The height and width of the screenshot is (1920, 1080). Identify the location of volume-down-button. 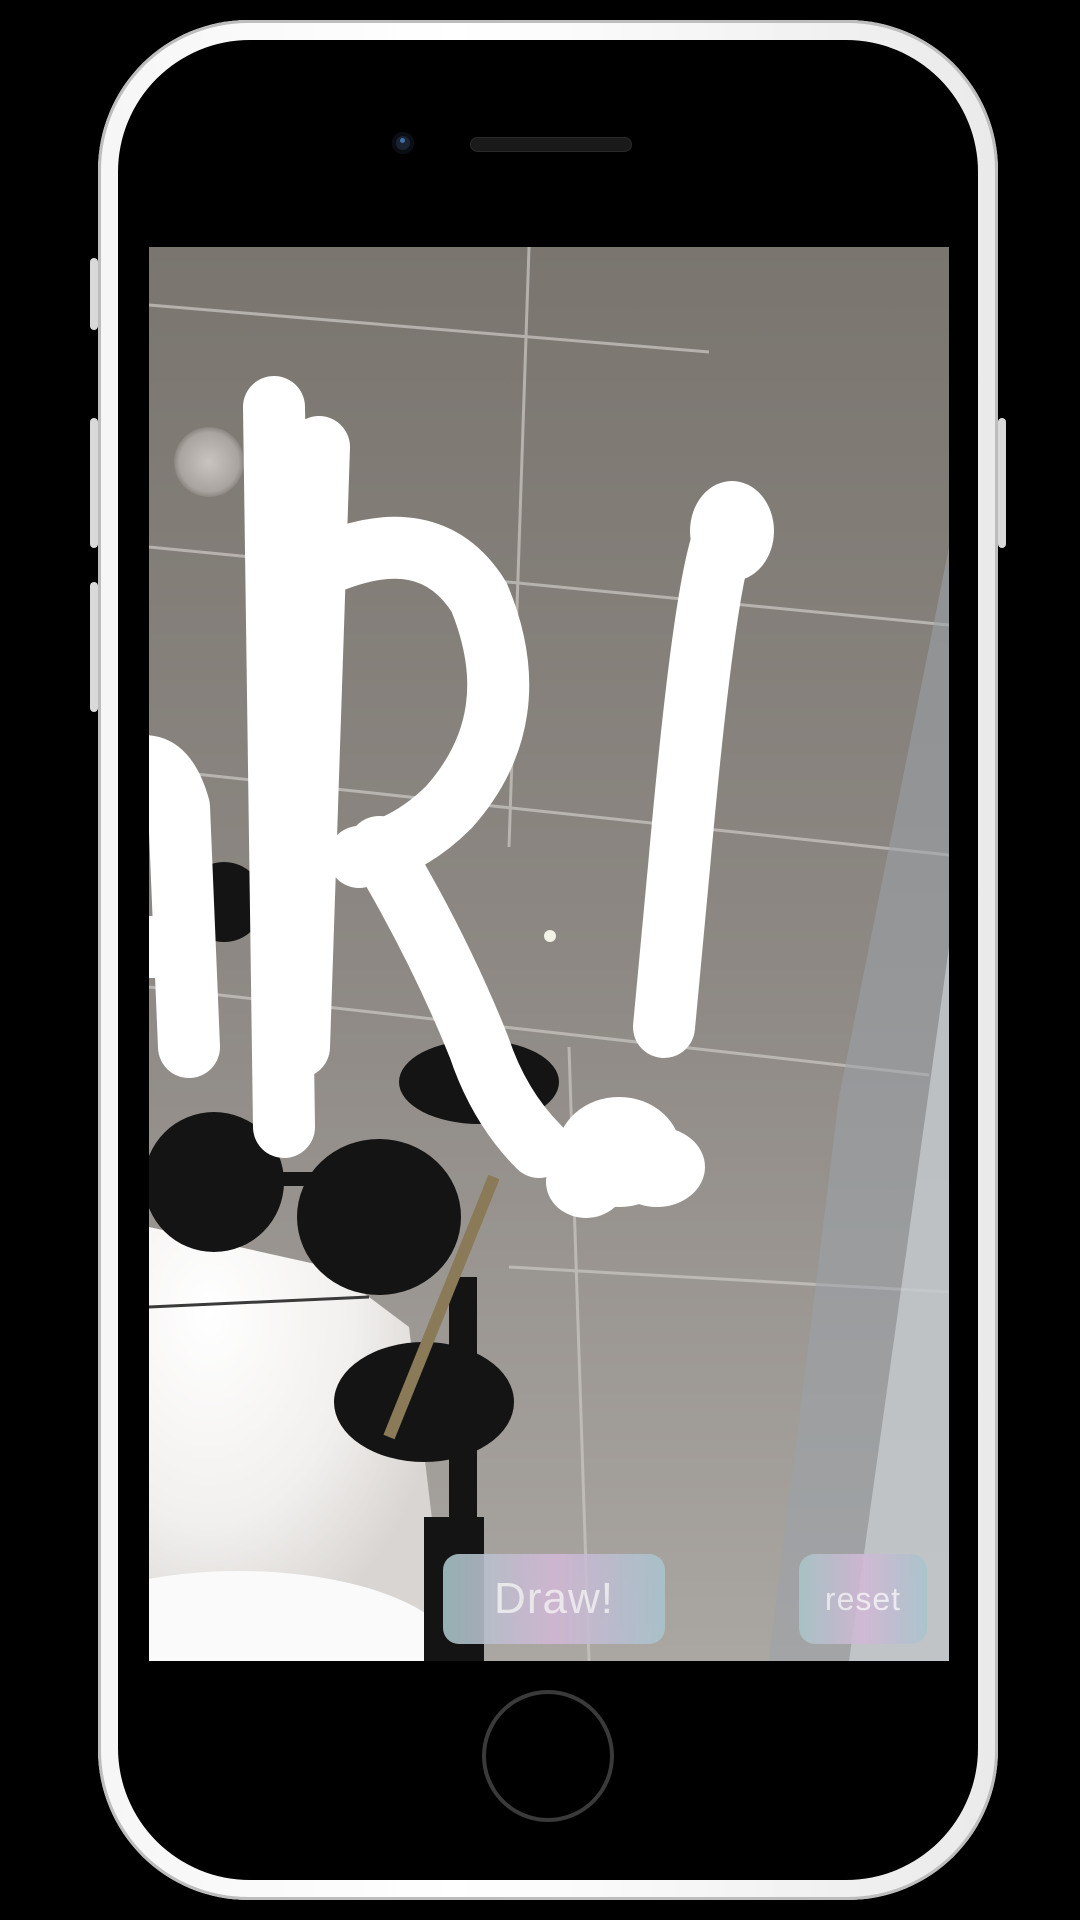
(94, 647).